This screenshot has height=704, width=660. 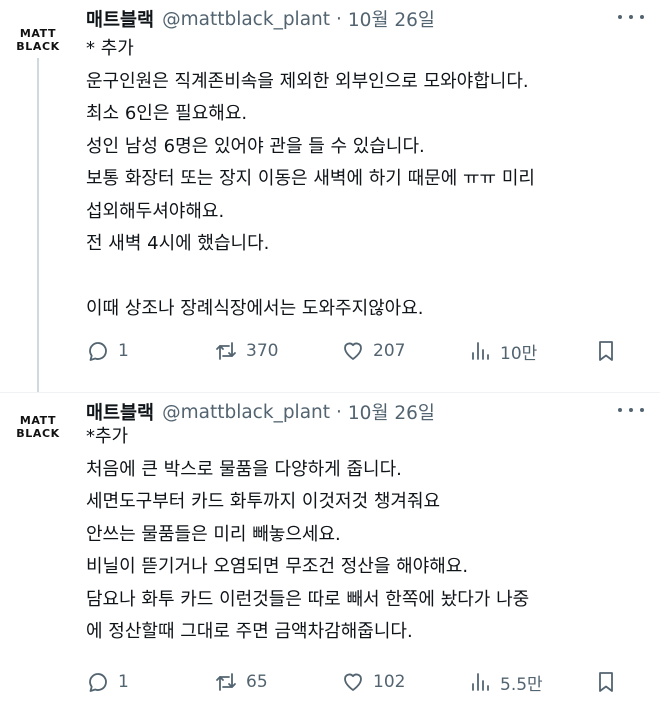 I want to click on views-count: 5.5만, so click(x=521, y=684).